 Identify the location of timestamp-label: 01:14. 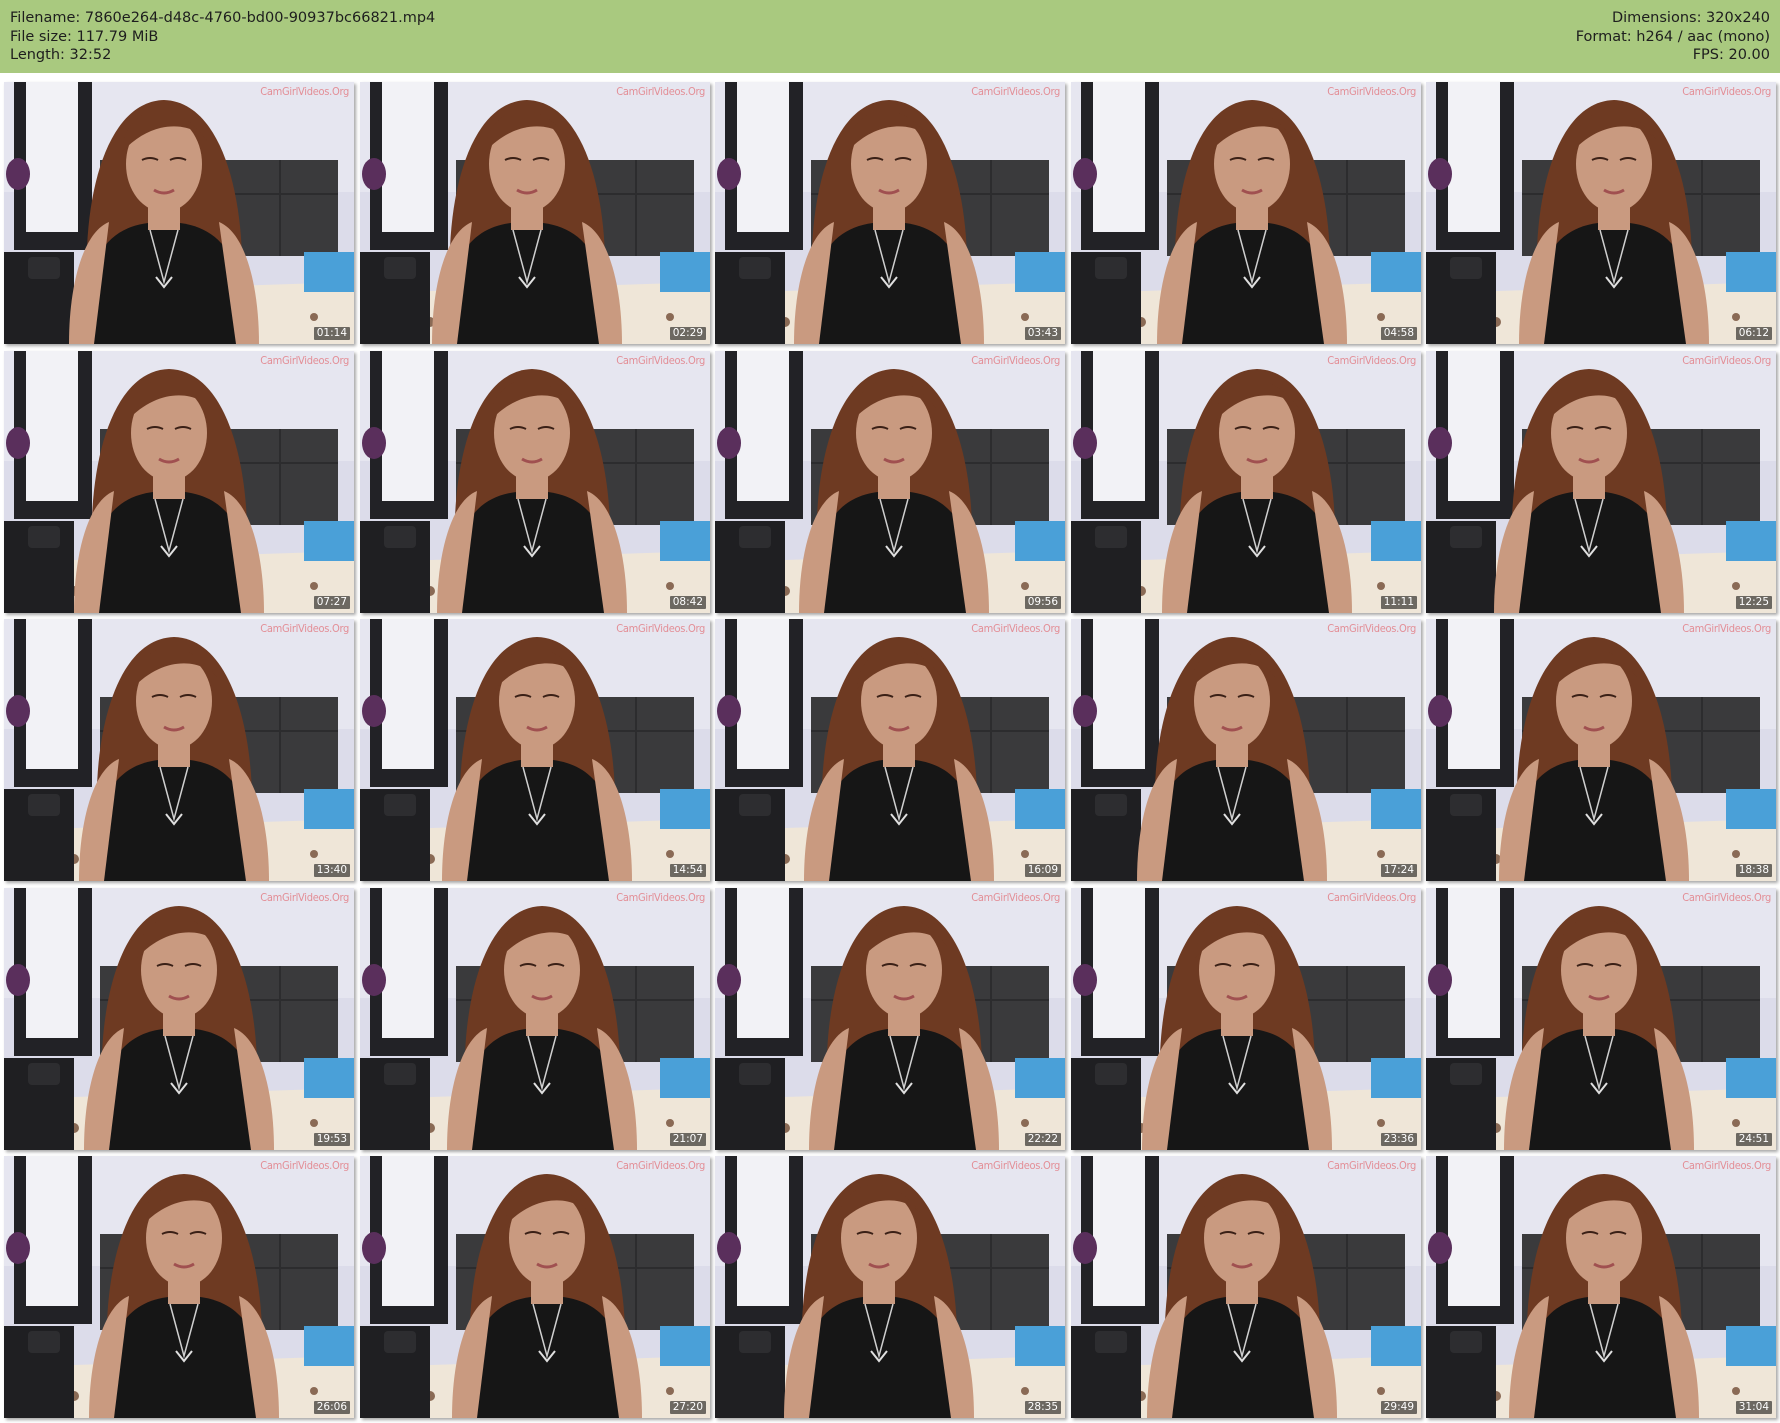
(331, 333).